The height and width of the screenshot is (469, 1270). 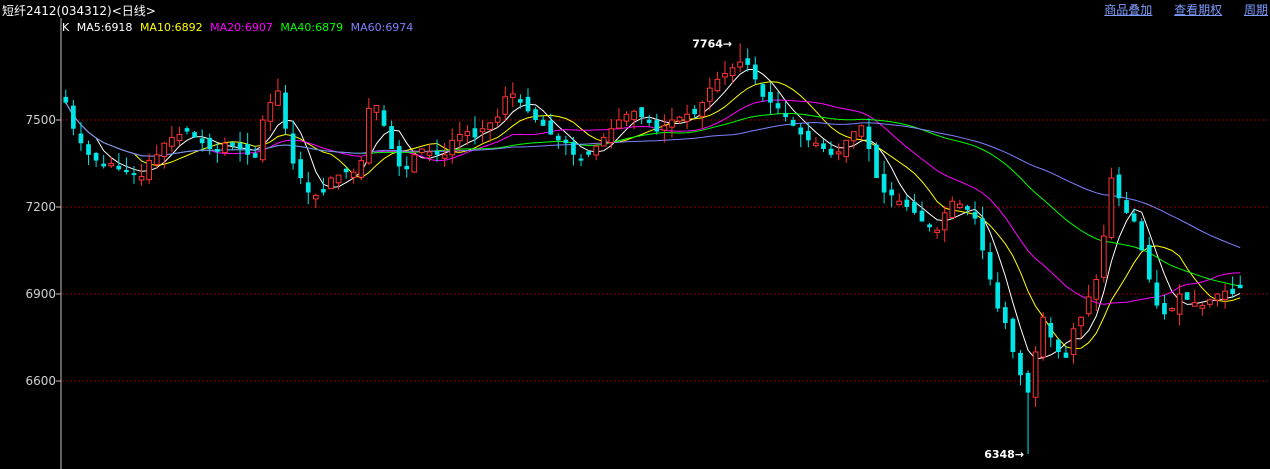 I want to click on y-tick-label: 7500, so click(x=40, y=120).